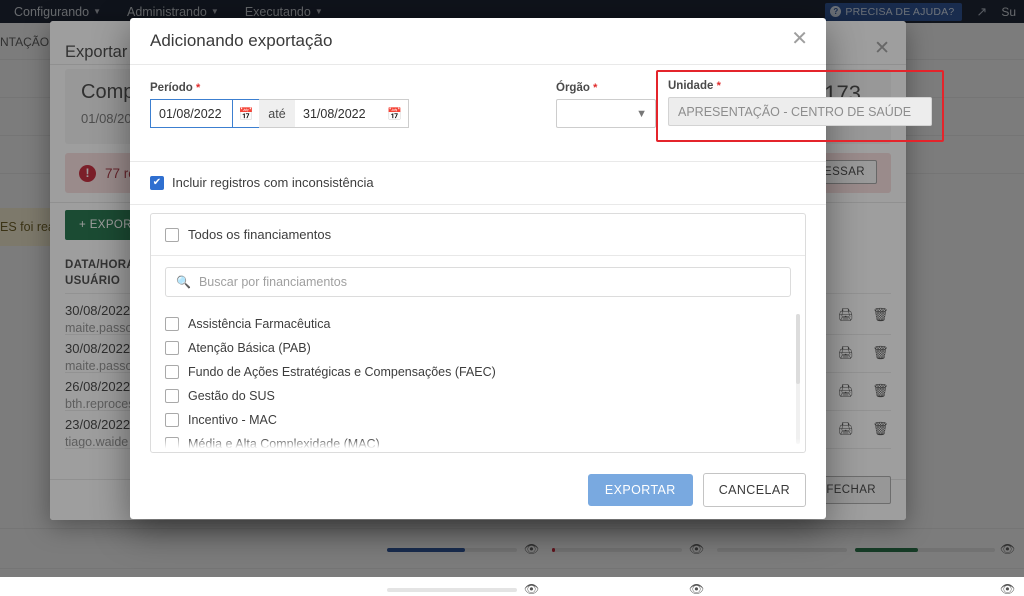 This screenshot has height=596, width=1024. What do you see at coordinates (641, 114) in the screenshot?
I see `chevron-down-icon: ▼` at bounding box center [641, 114].